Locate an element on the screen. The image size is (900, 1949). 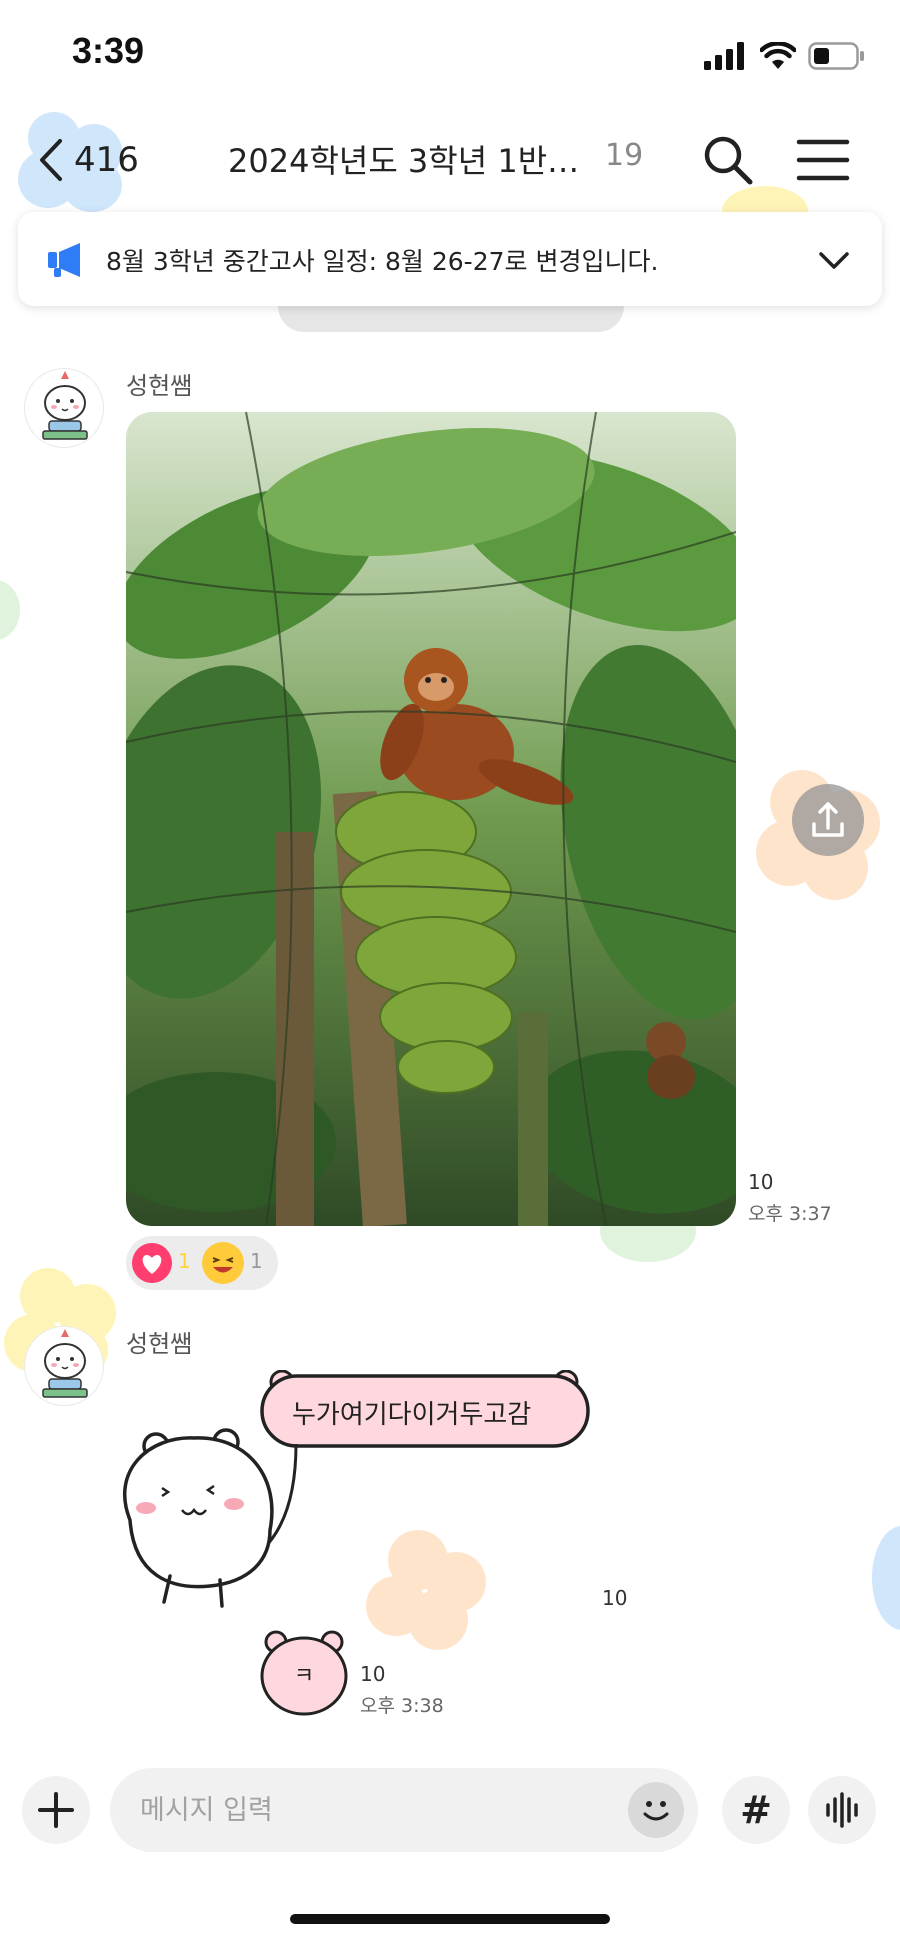
message-input is located at coordinates (380, 1810).